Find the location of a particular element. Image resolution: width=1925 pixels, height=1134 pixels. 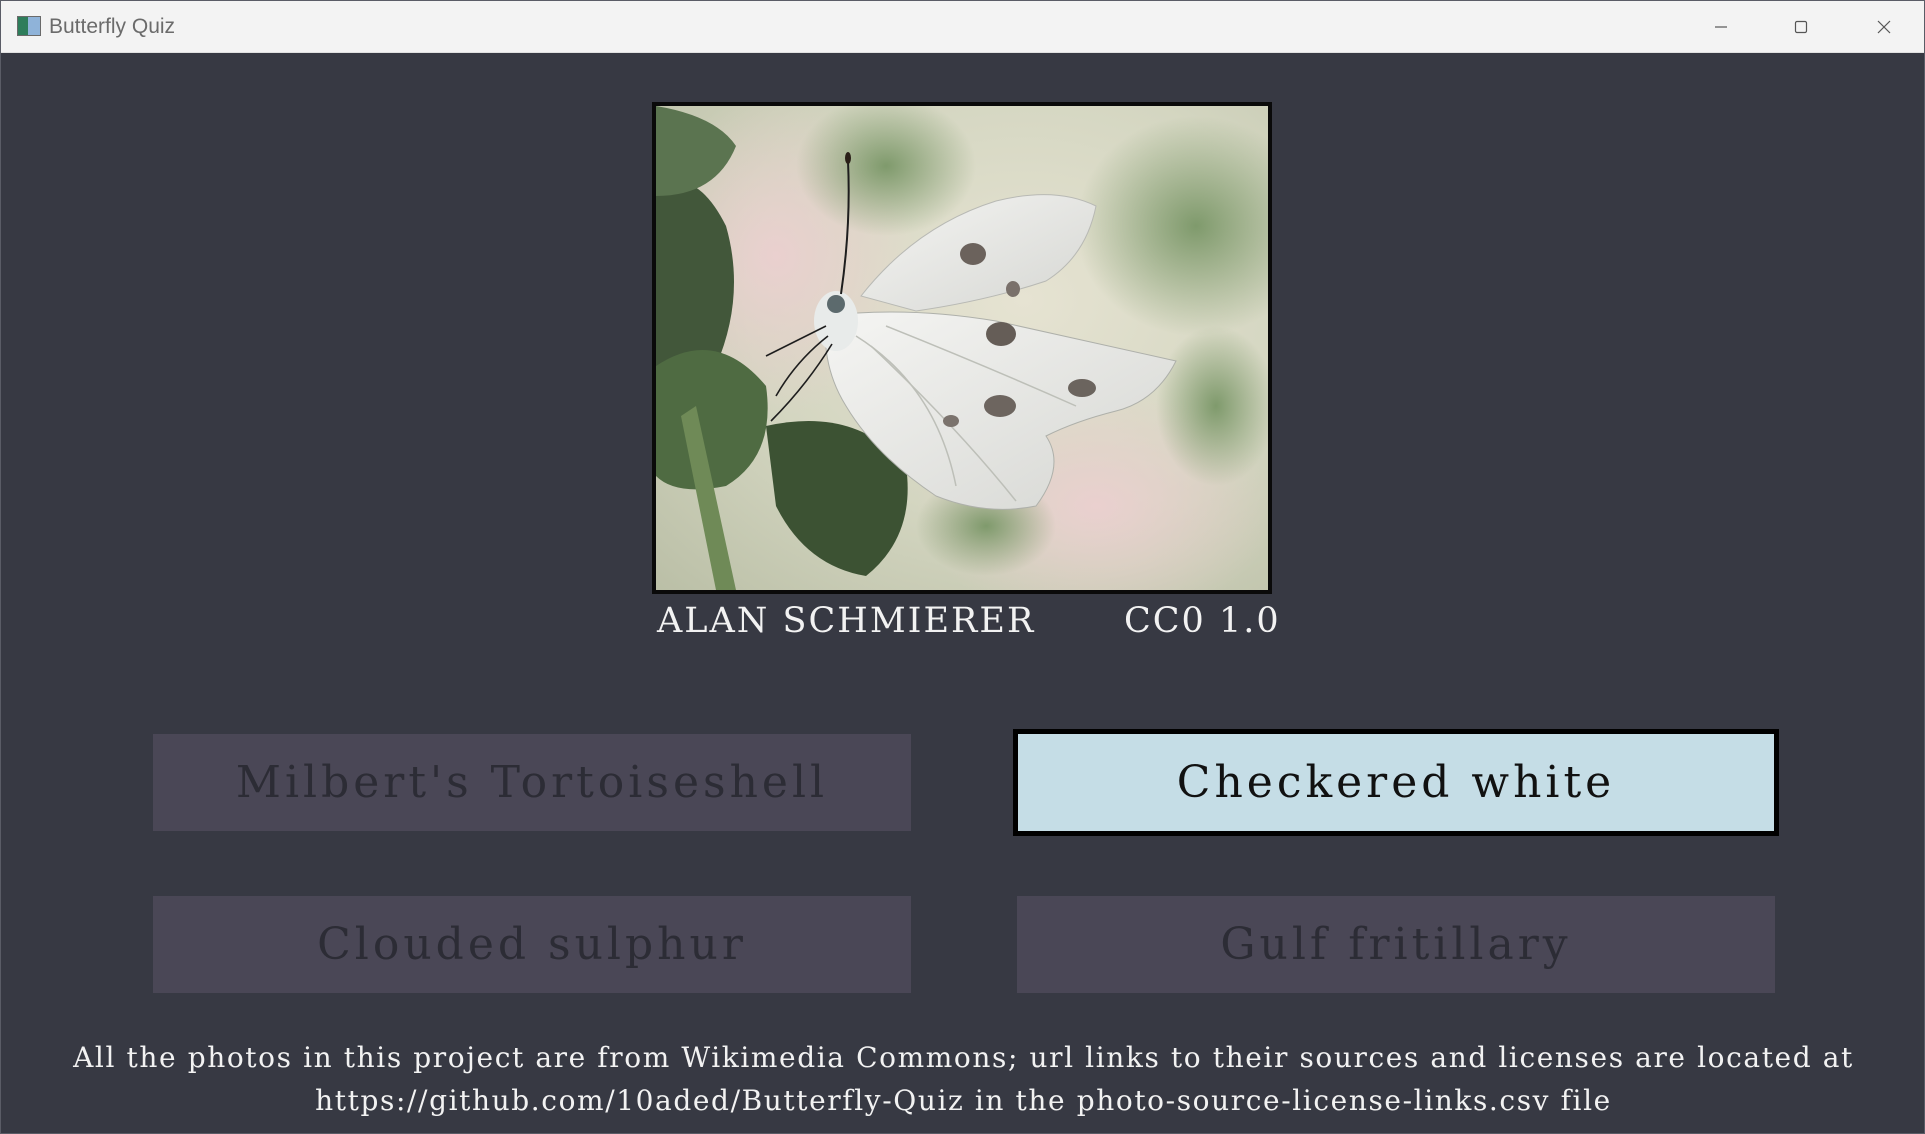

answer-label: Checkered white is located at coordinates (1396, 782).